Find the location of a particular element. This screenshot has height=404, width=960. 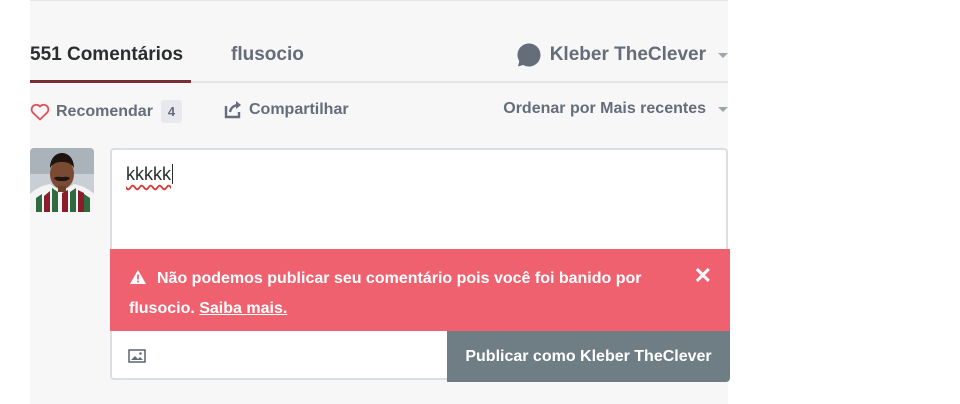

text-cursor is located at coordinates (172, 174).